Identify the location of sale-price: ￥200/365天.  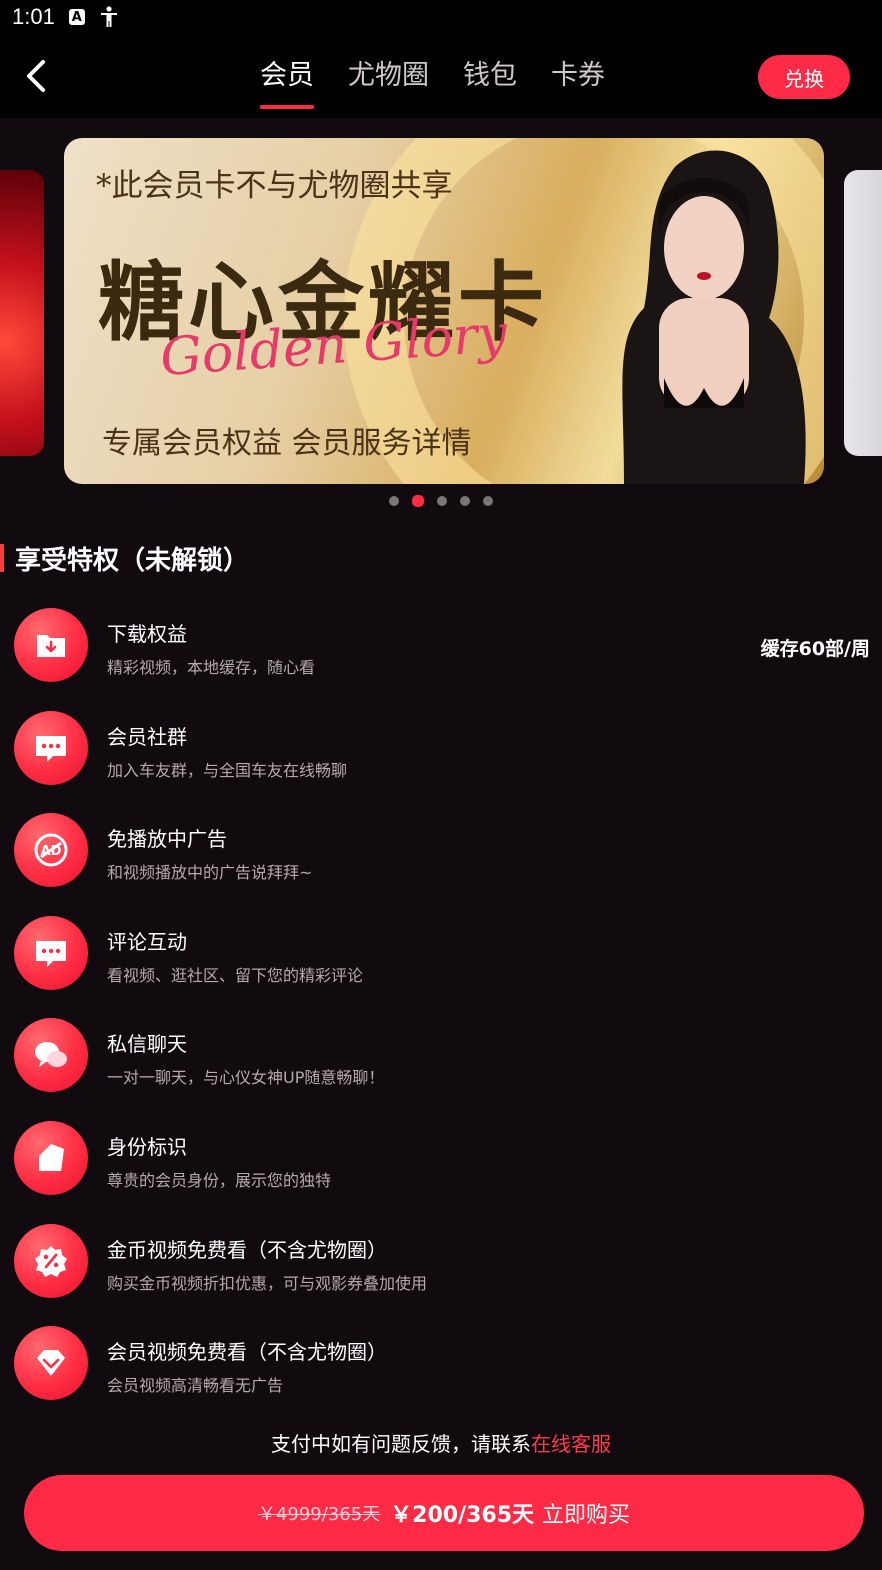
(462, 1515).